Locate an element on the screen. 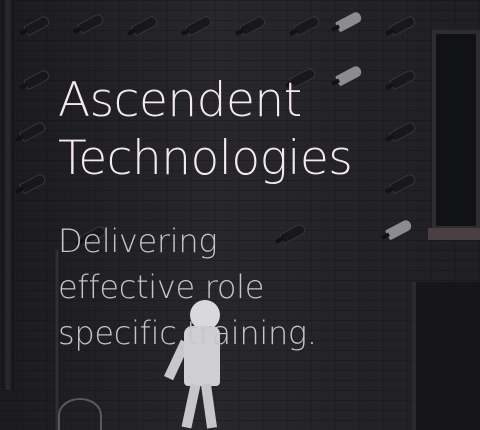 This screenshot has width=480, height=430. company-name-line: Ascendent is located at coordinates (180, 100).